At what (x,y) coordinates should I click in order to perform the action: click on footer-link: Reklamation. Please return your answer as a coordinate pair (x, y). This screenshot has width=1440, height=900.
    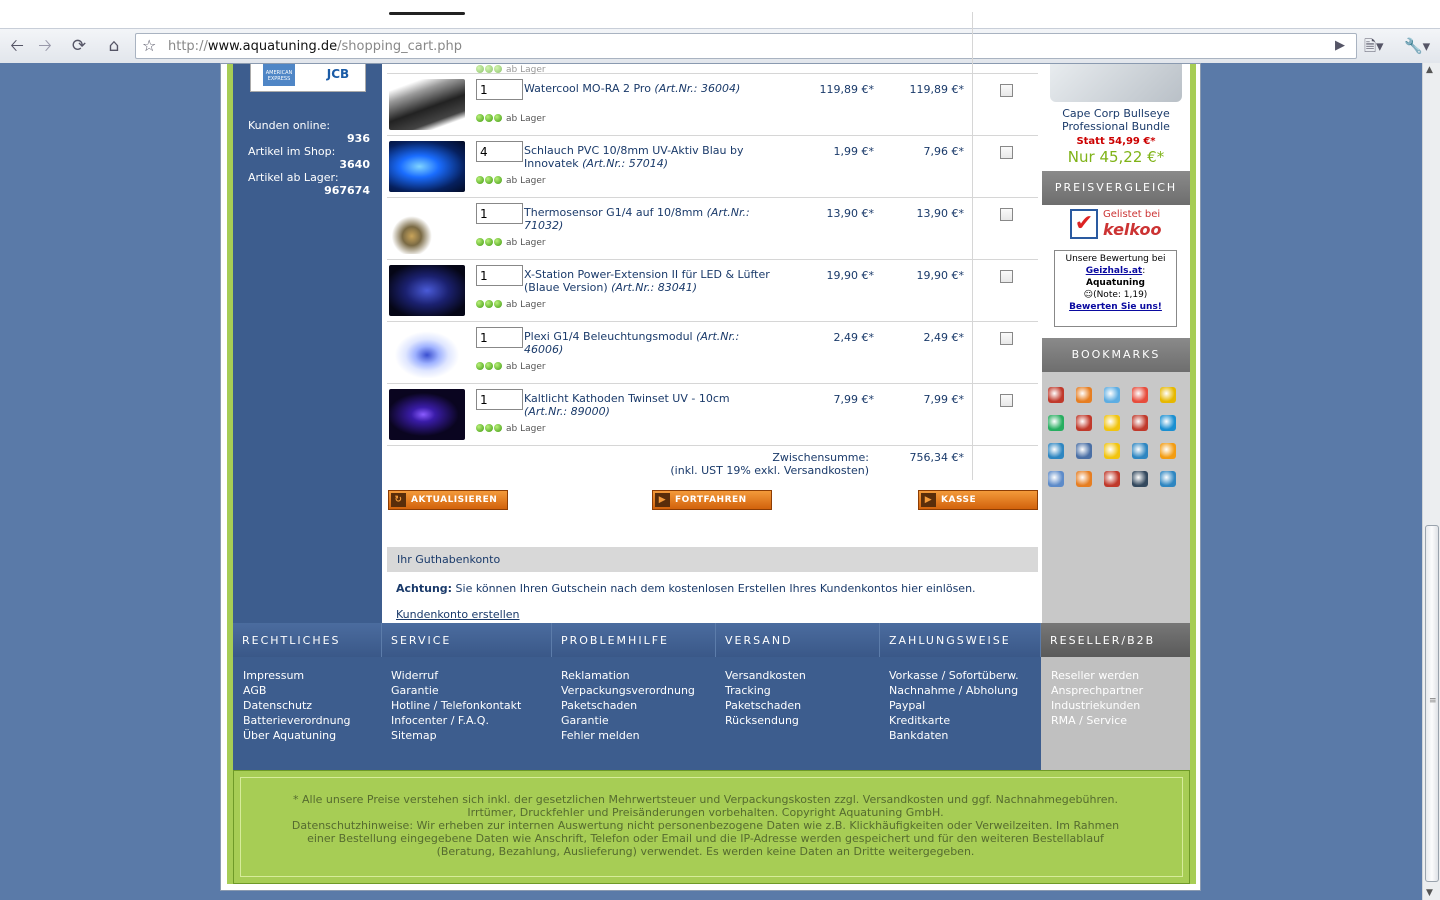
    Looking at the image, I should click on (628, 675).